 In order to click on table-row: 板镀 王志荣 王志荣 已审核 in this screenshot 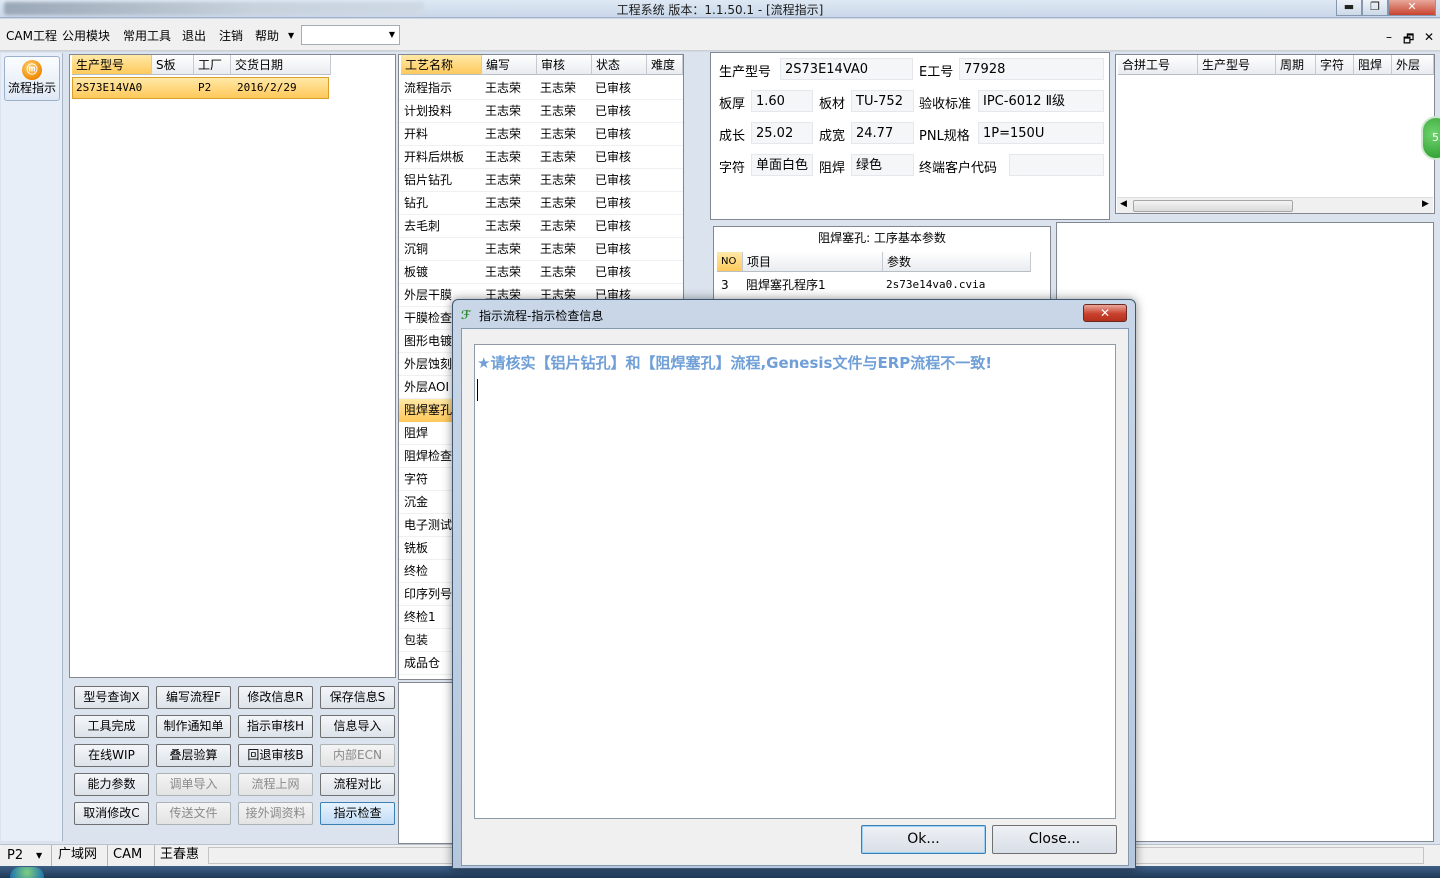, I will do `click(541, 272)`.